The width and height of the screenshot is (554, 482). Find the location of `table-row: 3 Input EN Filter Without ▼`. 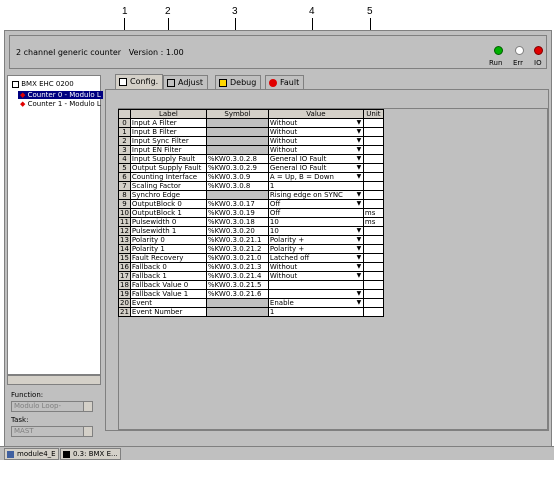

table-row: 3 Input EN Filter Without ▼ is located at coordinates (251, 150).